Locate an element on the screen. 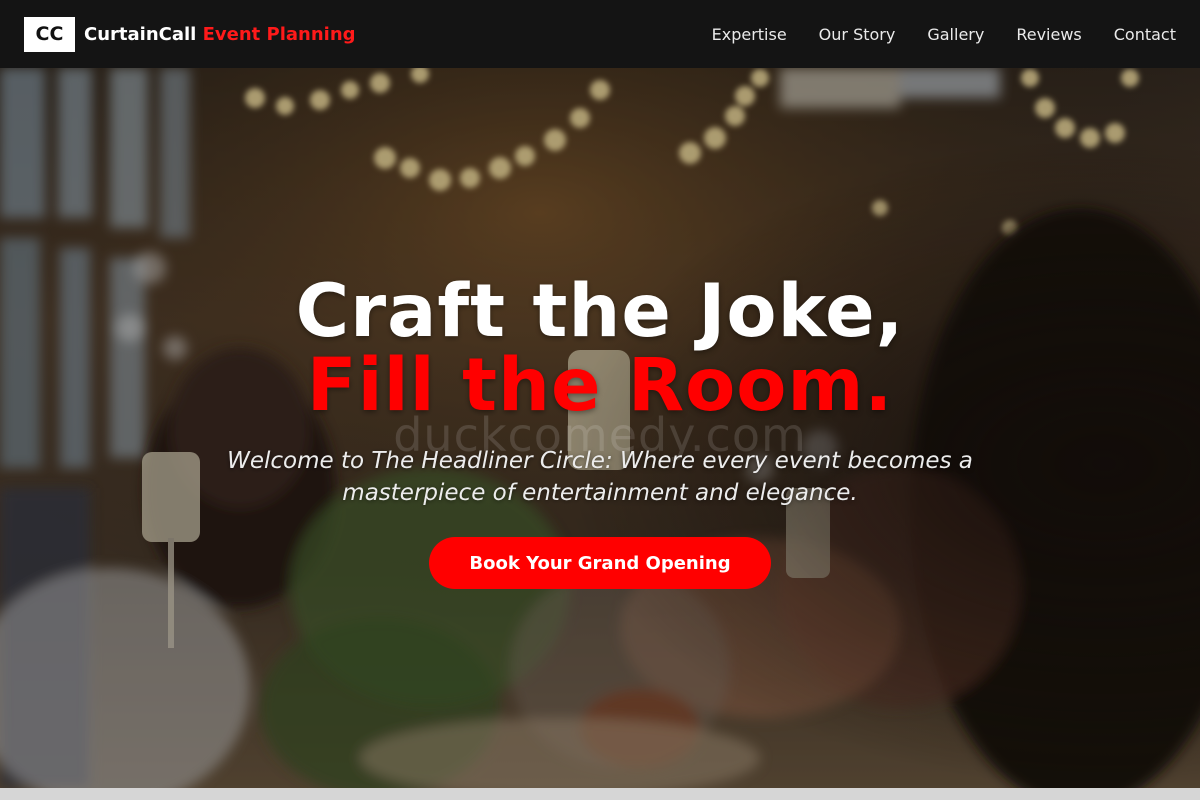  brand-name-main: CurtainCall is located at coordinates (140, 34).